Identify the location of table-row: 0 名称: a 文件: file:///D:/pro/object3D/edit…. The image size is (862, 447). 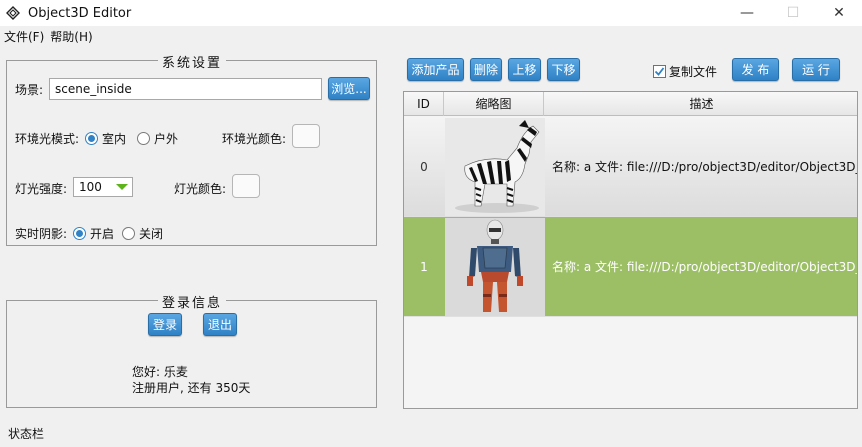
(630, 167).